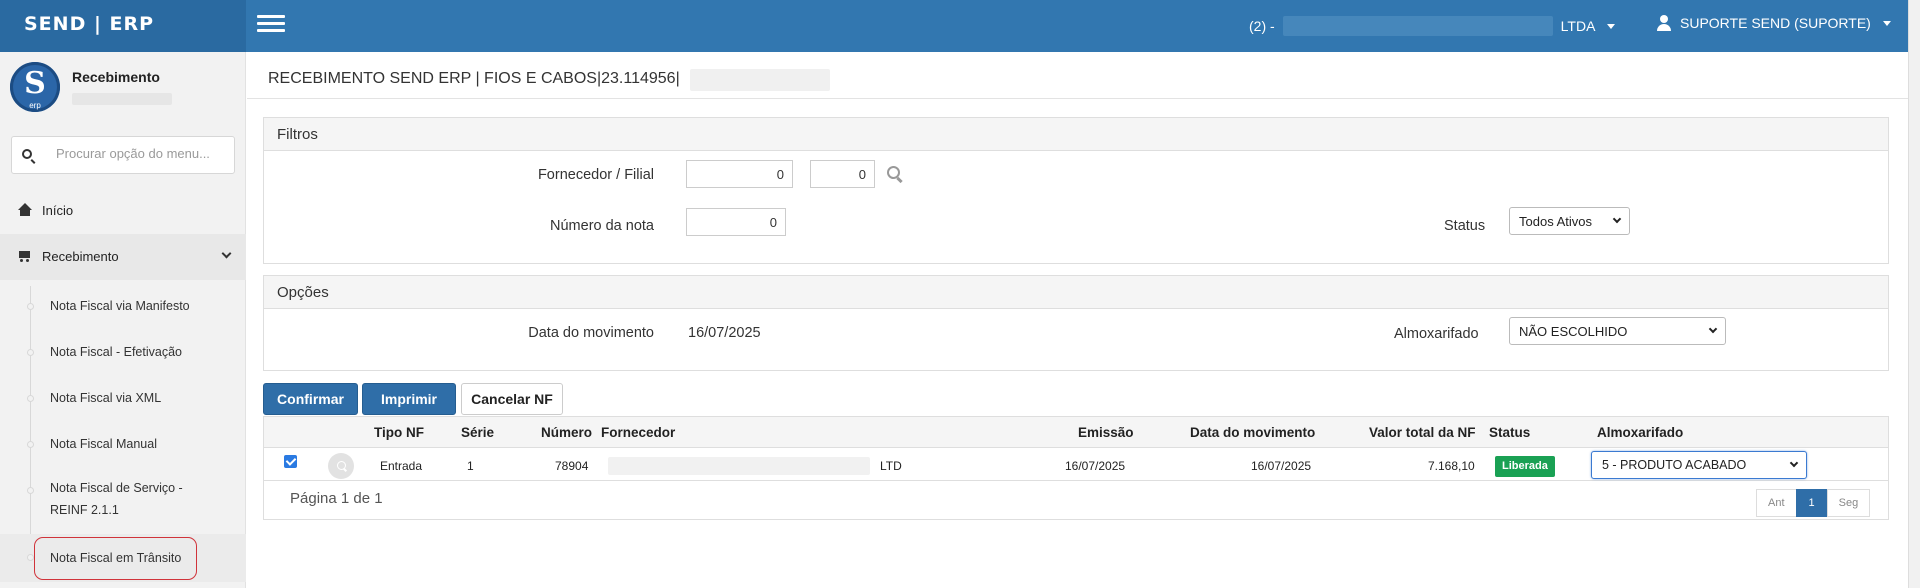  I want to click on header-divider, so click(1077, 98).